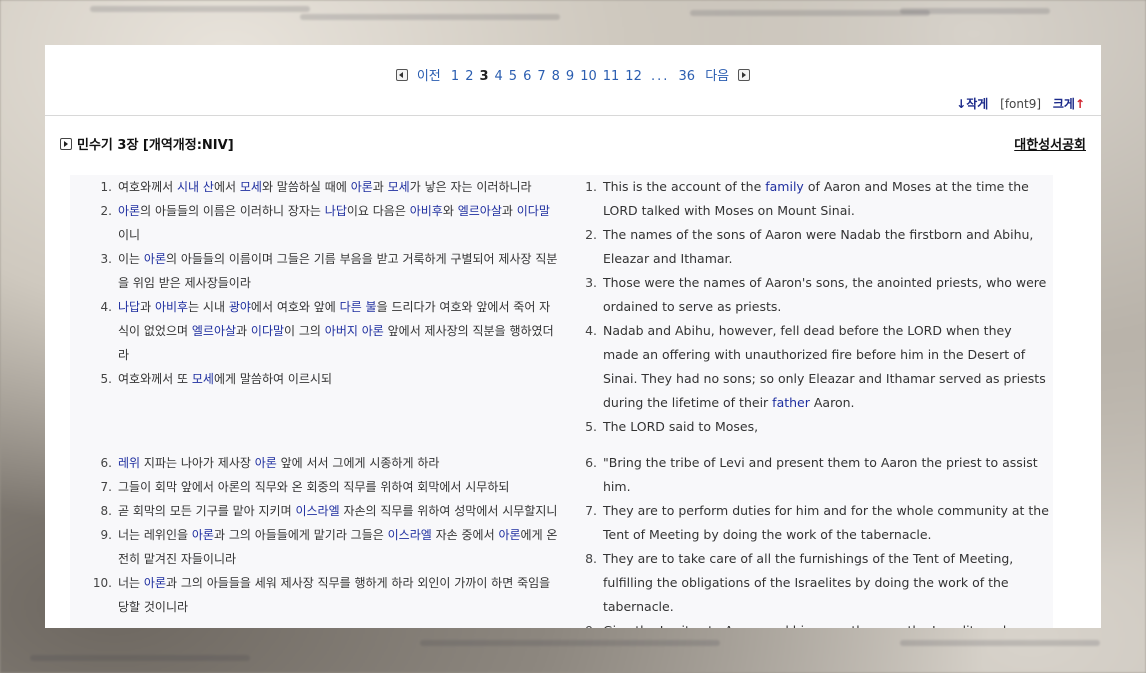  Describe the element at coordinates (129, 463) in the screenshot. I see `dictionary-term-link: 레위` at that location.